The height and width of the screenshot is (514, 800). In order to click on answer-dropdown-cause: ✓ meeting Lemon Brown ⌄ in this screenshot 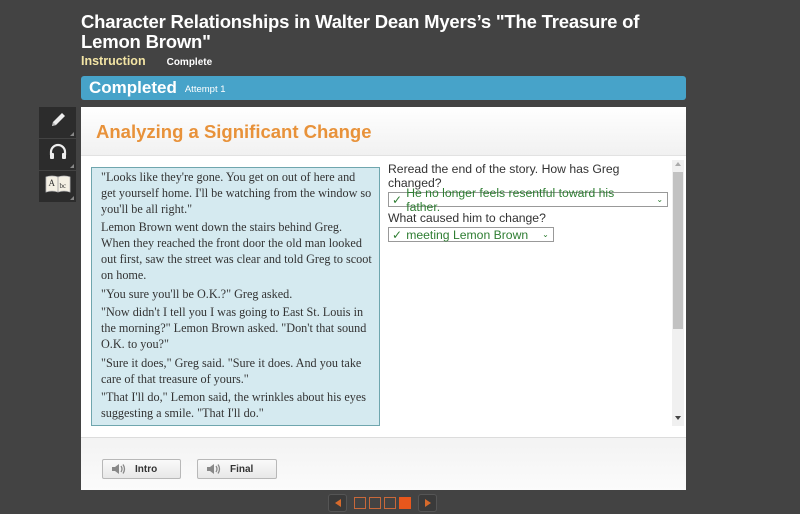, I will do `click(471, 234)`.